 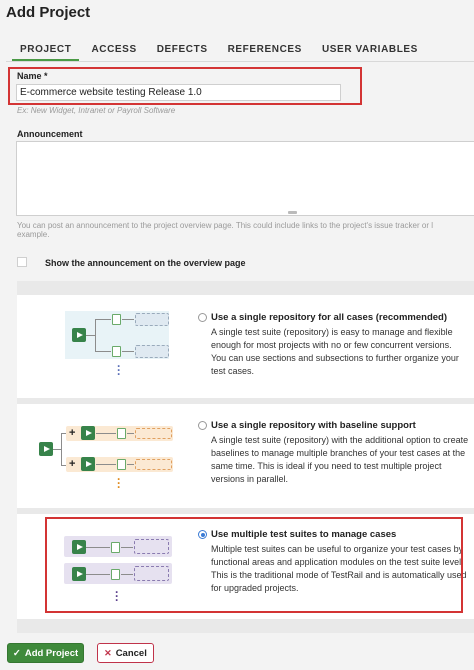 I want to click on name-input, so click(x=178, y=92).